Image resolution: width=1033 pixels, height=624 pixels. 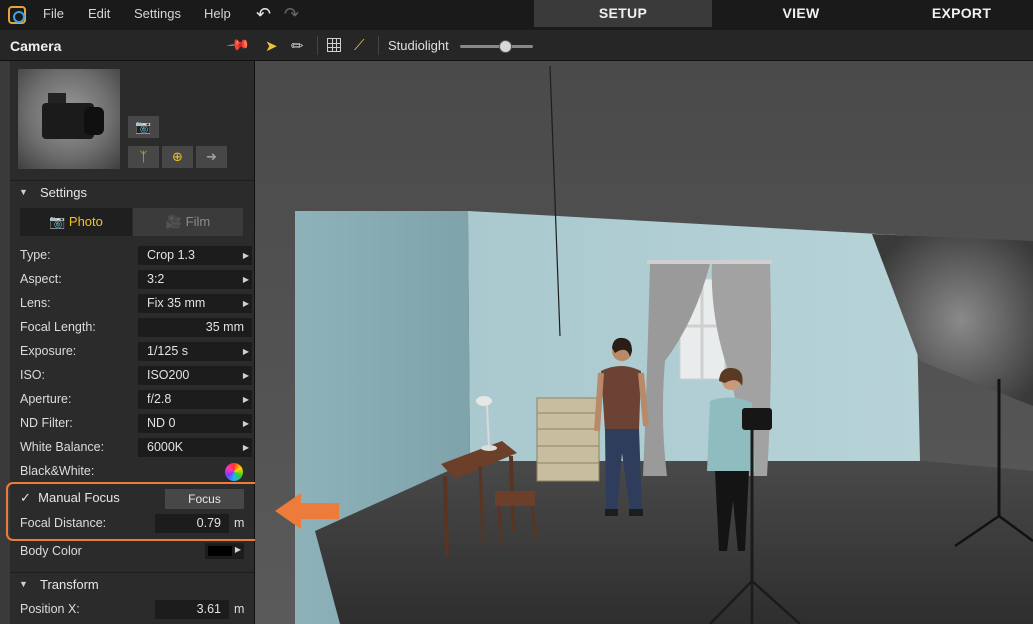 What do you see at coordinates (238, 45) in the screenshot?
I see `pin-icon: 📌` at bounding box center [238, 45].